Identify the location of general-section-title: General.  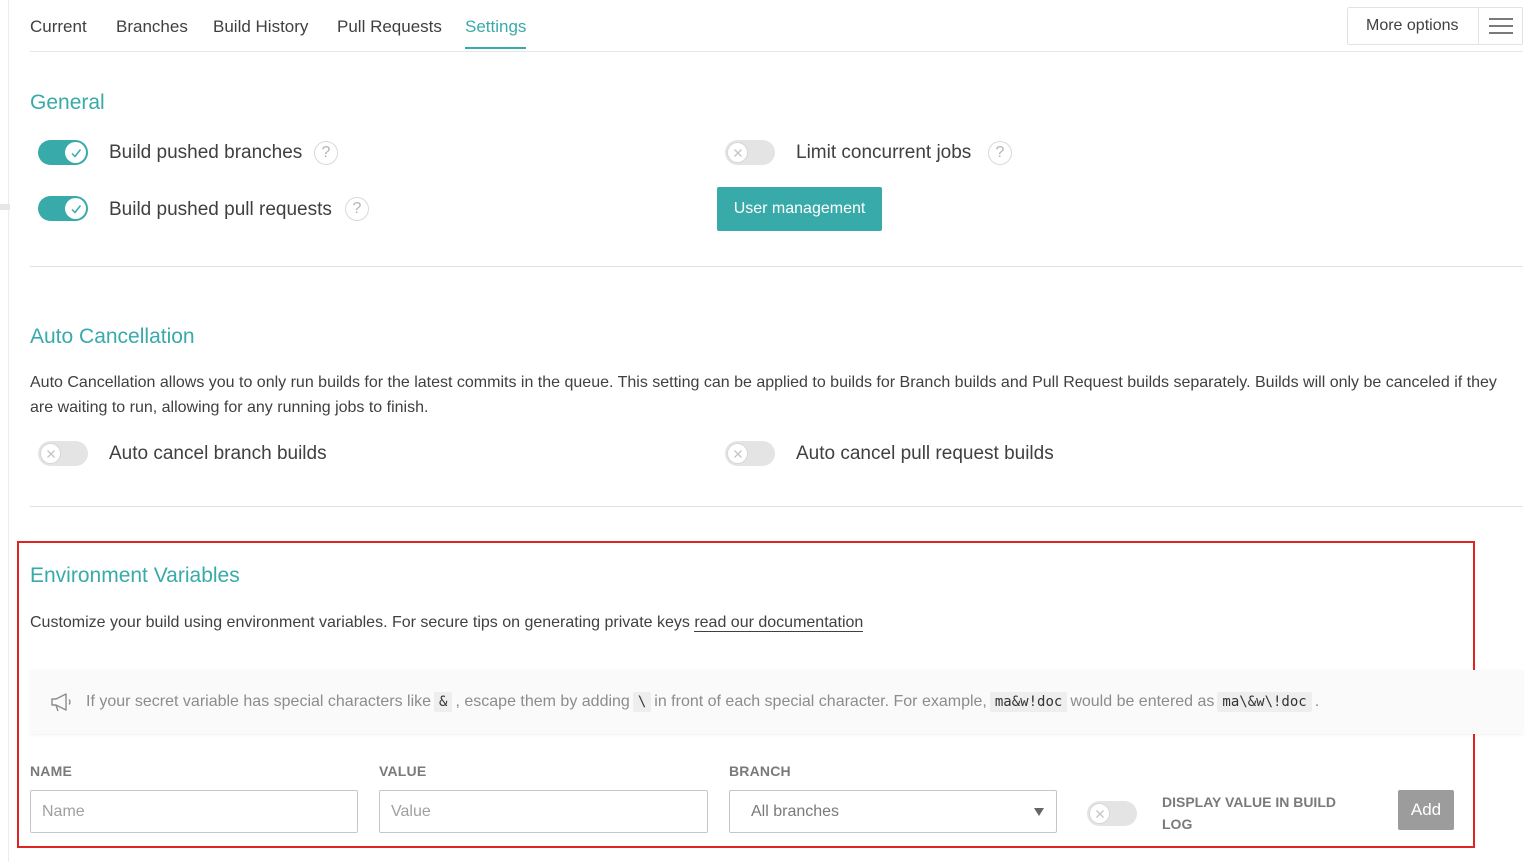
(67, 102).